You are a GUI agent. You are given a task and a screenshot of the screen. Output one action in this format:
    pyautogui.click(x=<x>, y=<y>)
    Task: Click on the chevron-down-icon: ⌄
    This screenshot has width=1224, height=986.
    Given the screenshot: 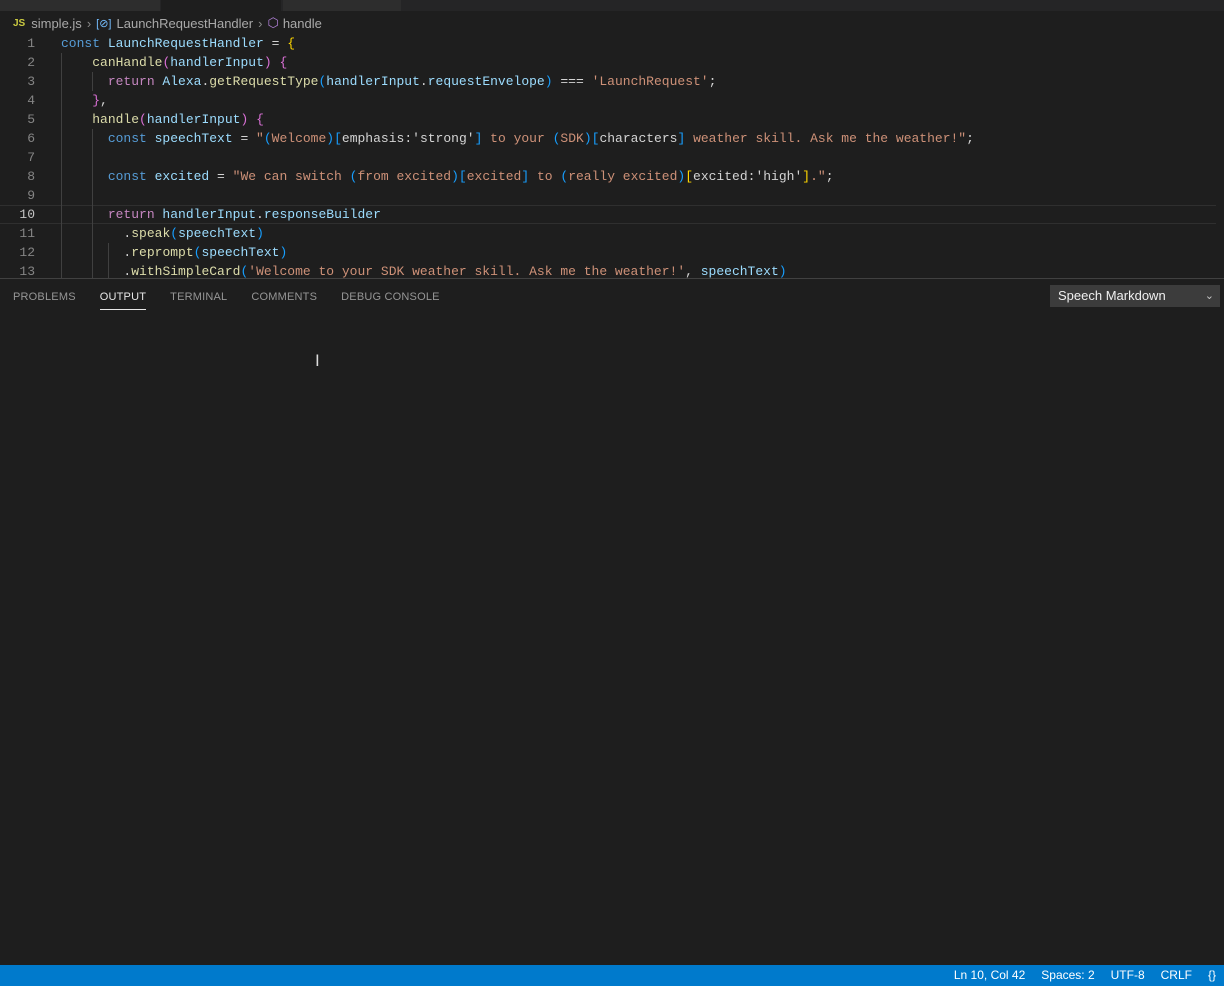 What is the action you would take?
    pyautogui.click(x=1209, y=296)
    